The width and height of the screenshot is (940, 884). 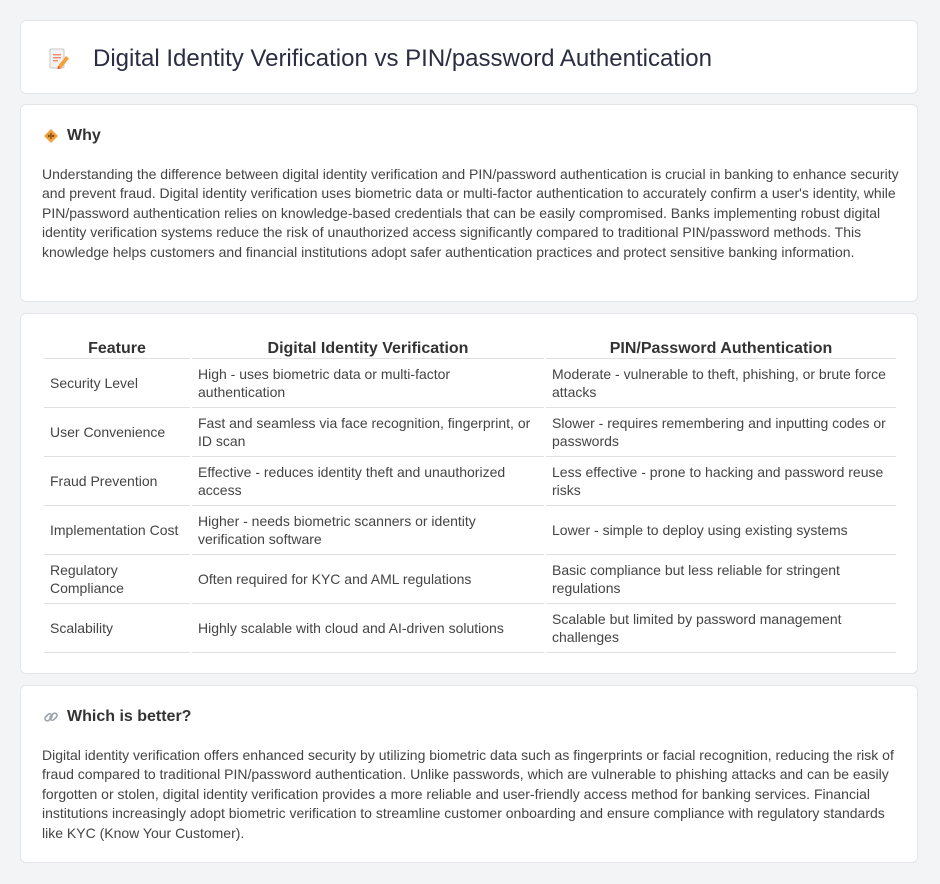 I want to click on table-cell: Scalability, so click(x=117, y=628).